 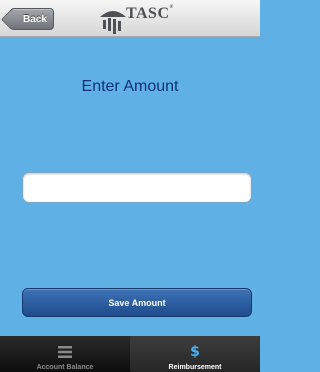 I want to click on tab-bar: Account Balance $ Reimbursement, so click(x=130, y=354).